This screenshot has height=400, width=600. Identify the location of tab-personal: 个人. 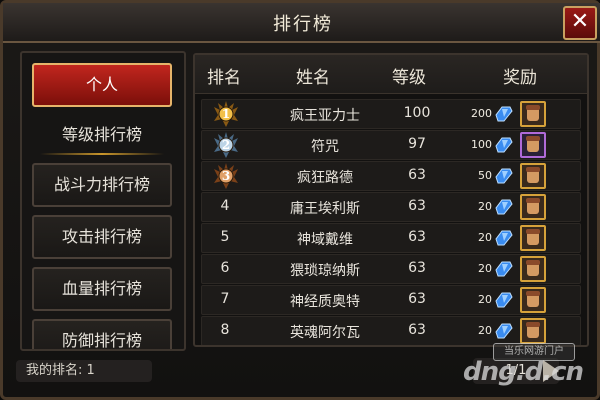
(102, 85).